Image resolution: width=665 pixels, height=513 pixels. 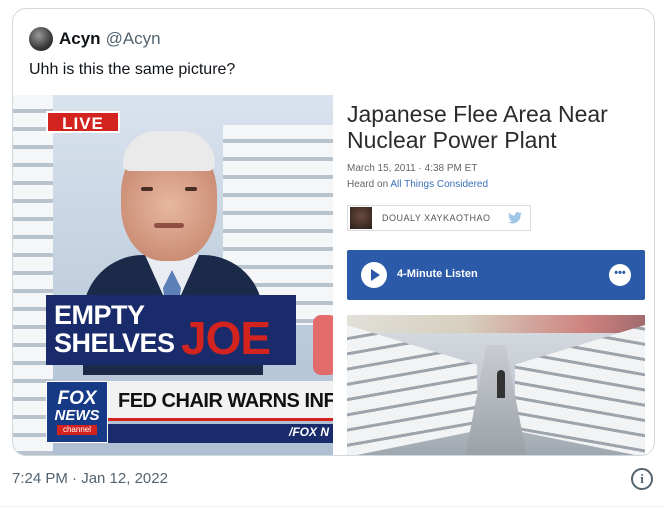 What do you see at coordinates (133, 39) in the screenshot?
I see `author-handle: @Acyn` at bounding box center [133, 39].